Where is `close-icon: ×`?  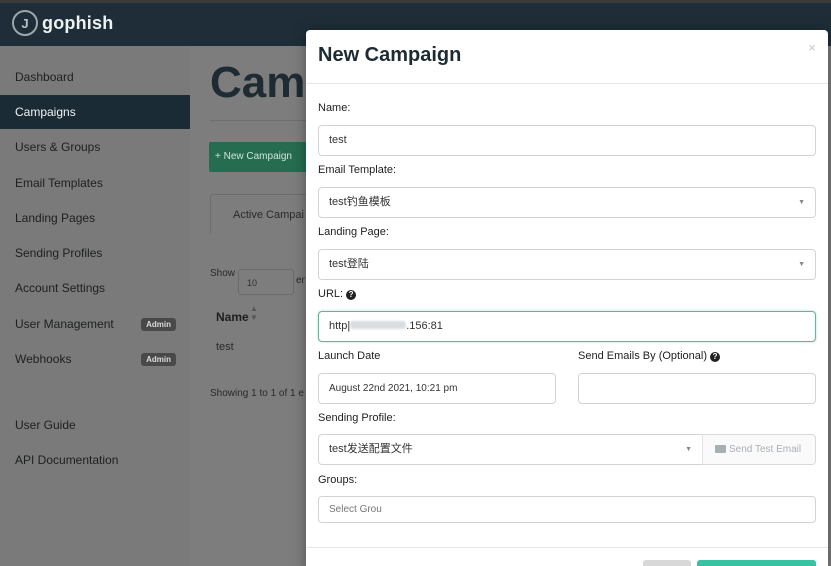 close-icon: × is located at coordinates (812, 47).